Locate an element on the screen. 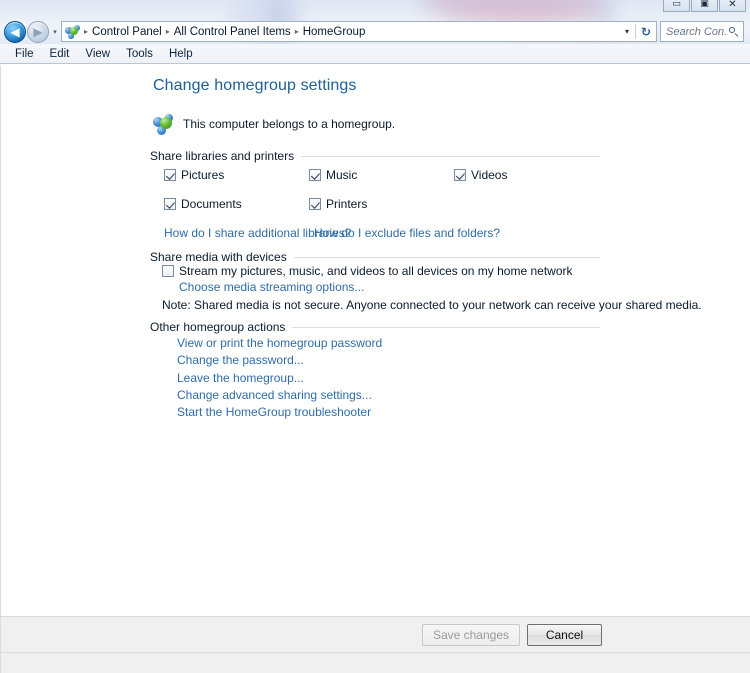 The height and width of the screenshot is (673, 750). nav-arrow-group: ◀ ▶ ▾ is located at coordinates (32, 31).